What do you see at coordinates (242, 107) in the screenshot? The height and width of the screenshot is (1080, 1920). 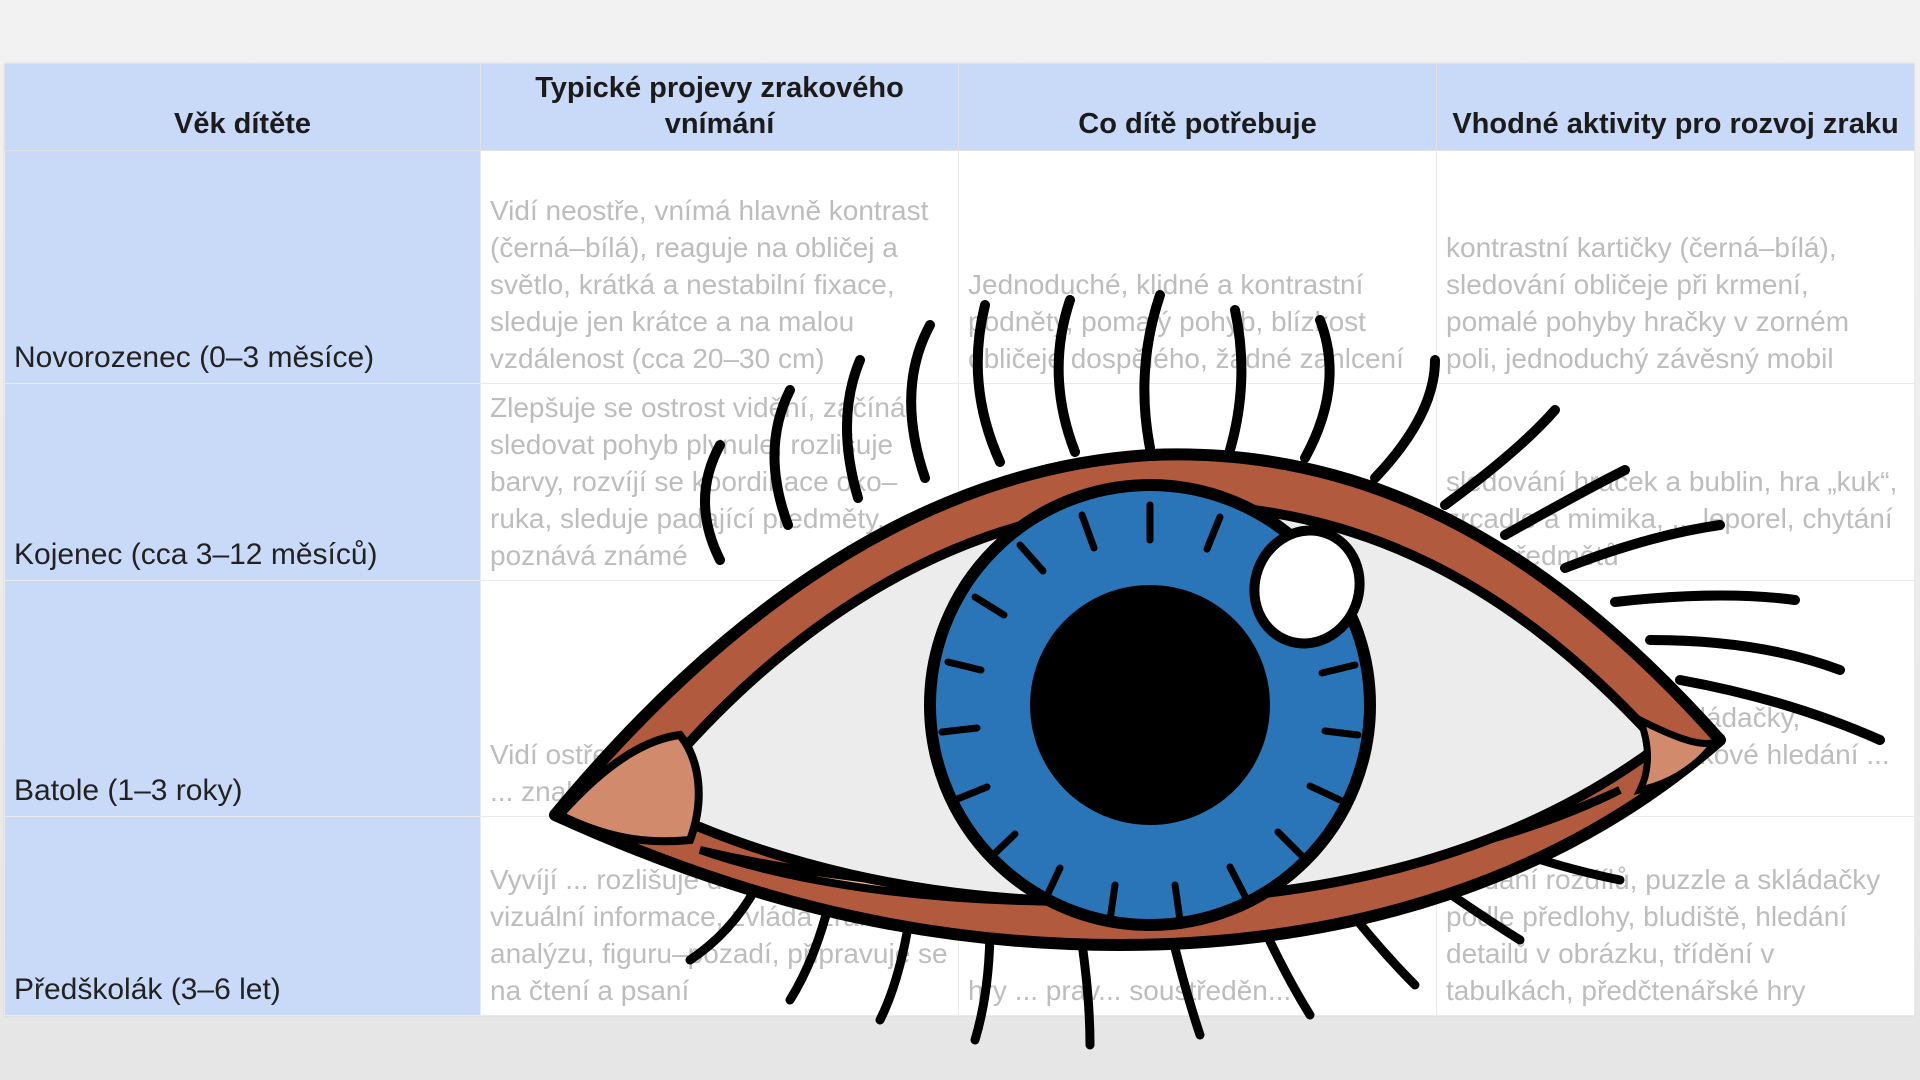 I see `header-age: Věk dítěte` at bounding box center [242, 107].